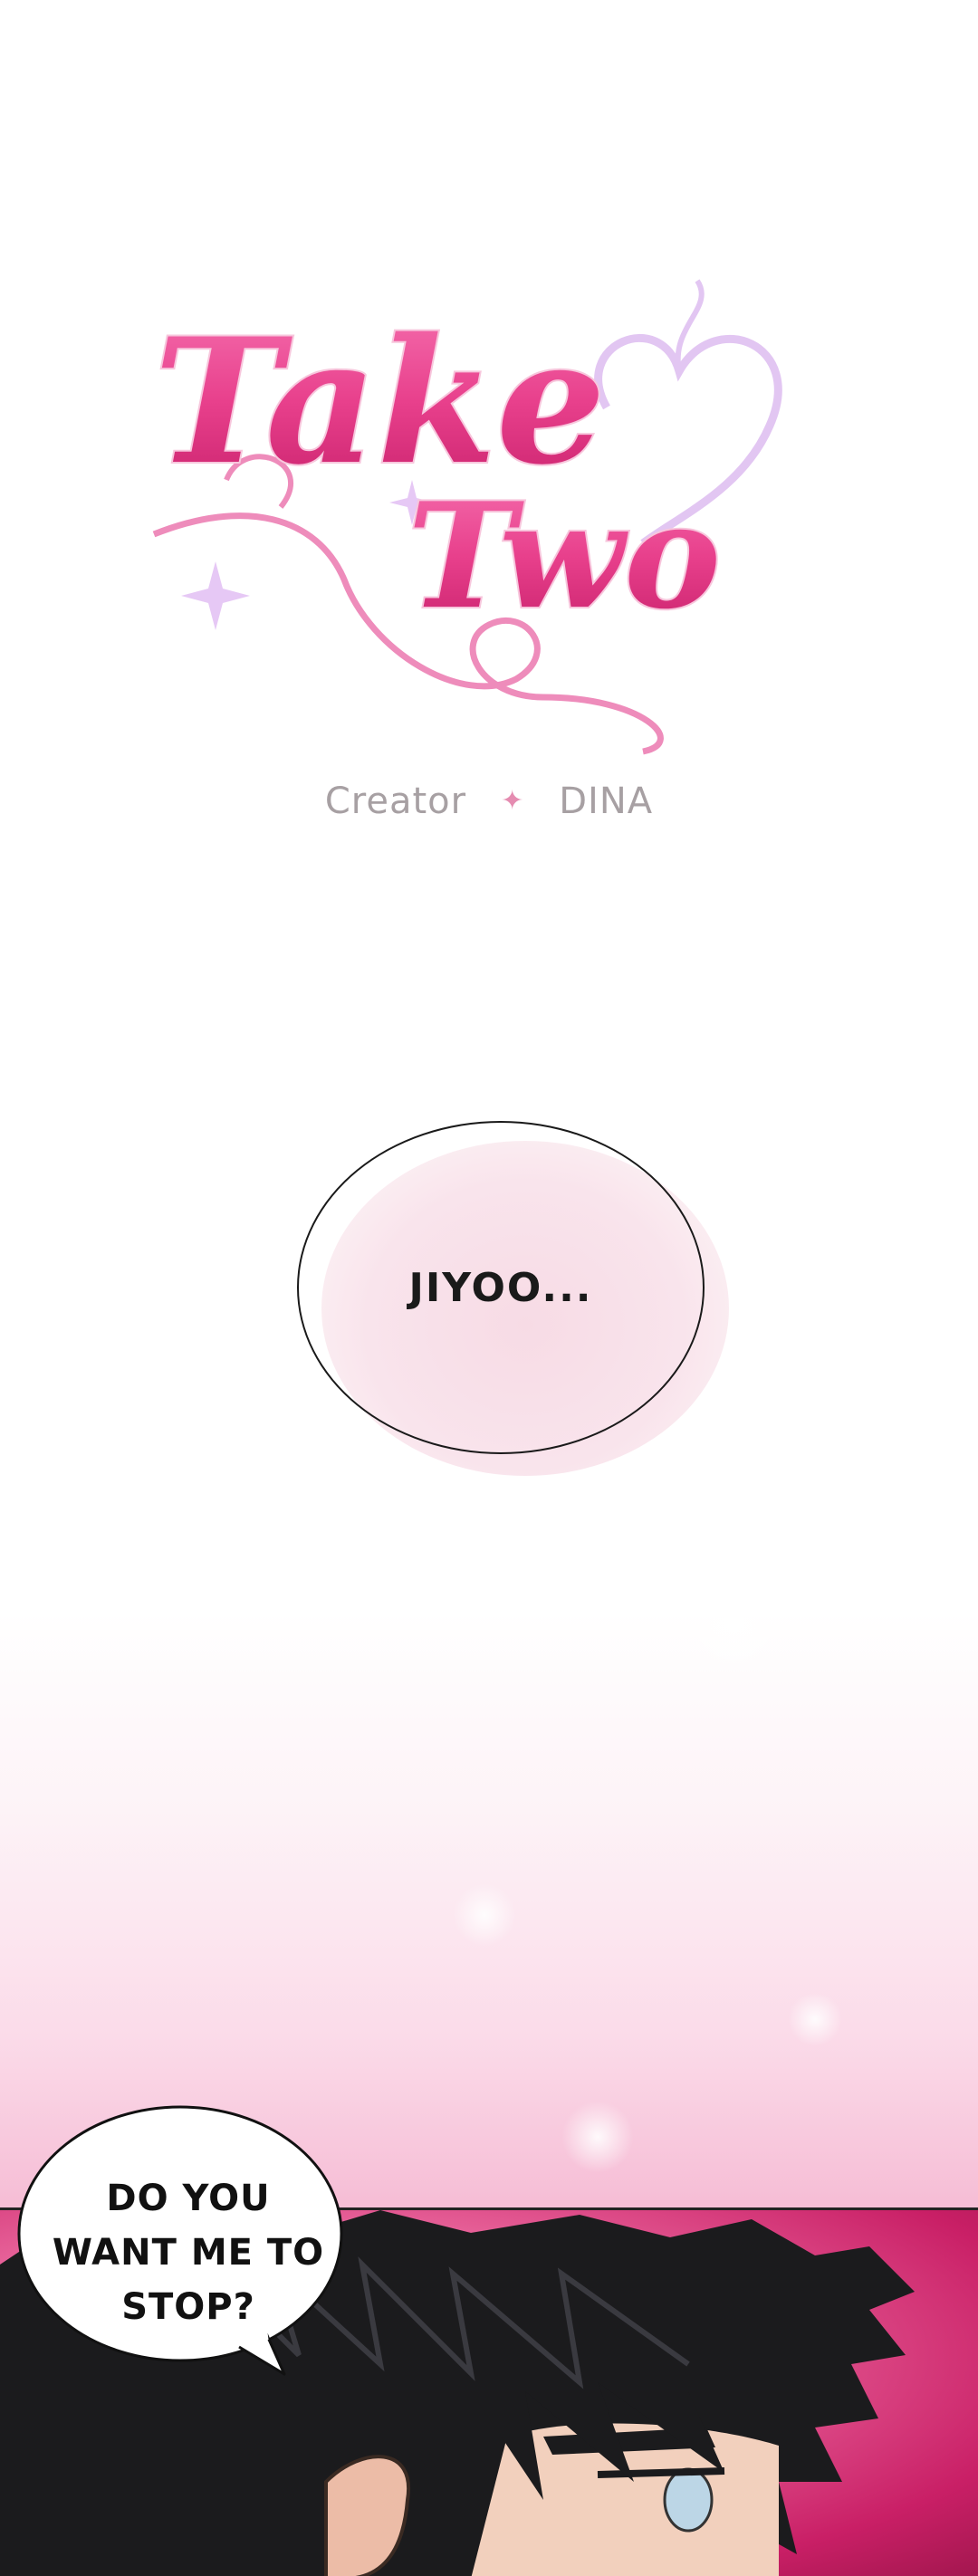 Image resolution: width=978 pixels, height=2576 pixels. I want to click on creator-label: Creator, so click(395, 801).